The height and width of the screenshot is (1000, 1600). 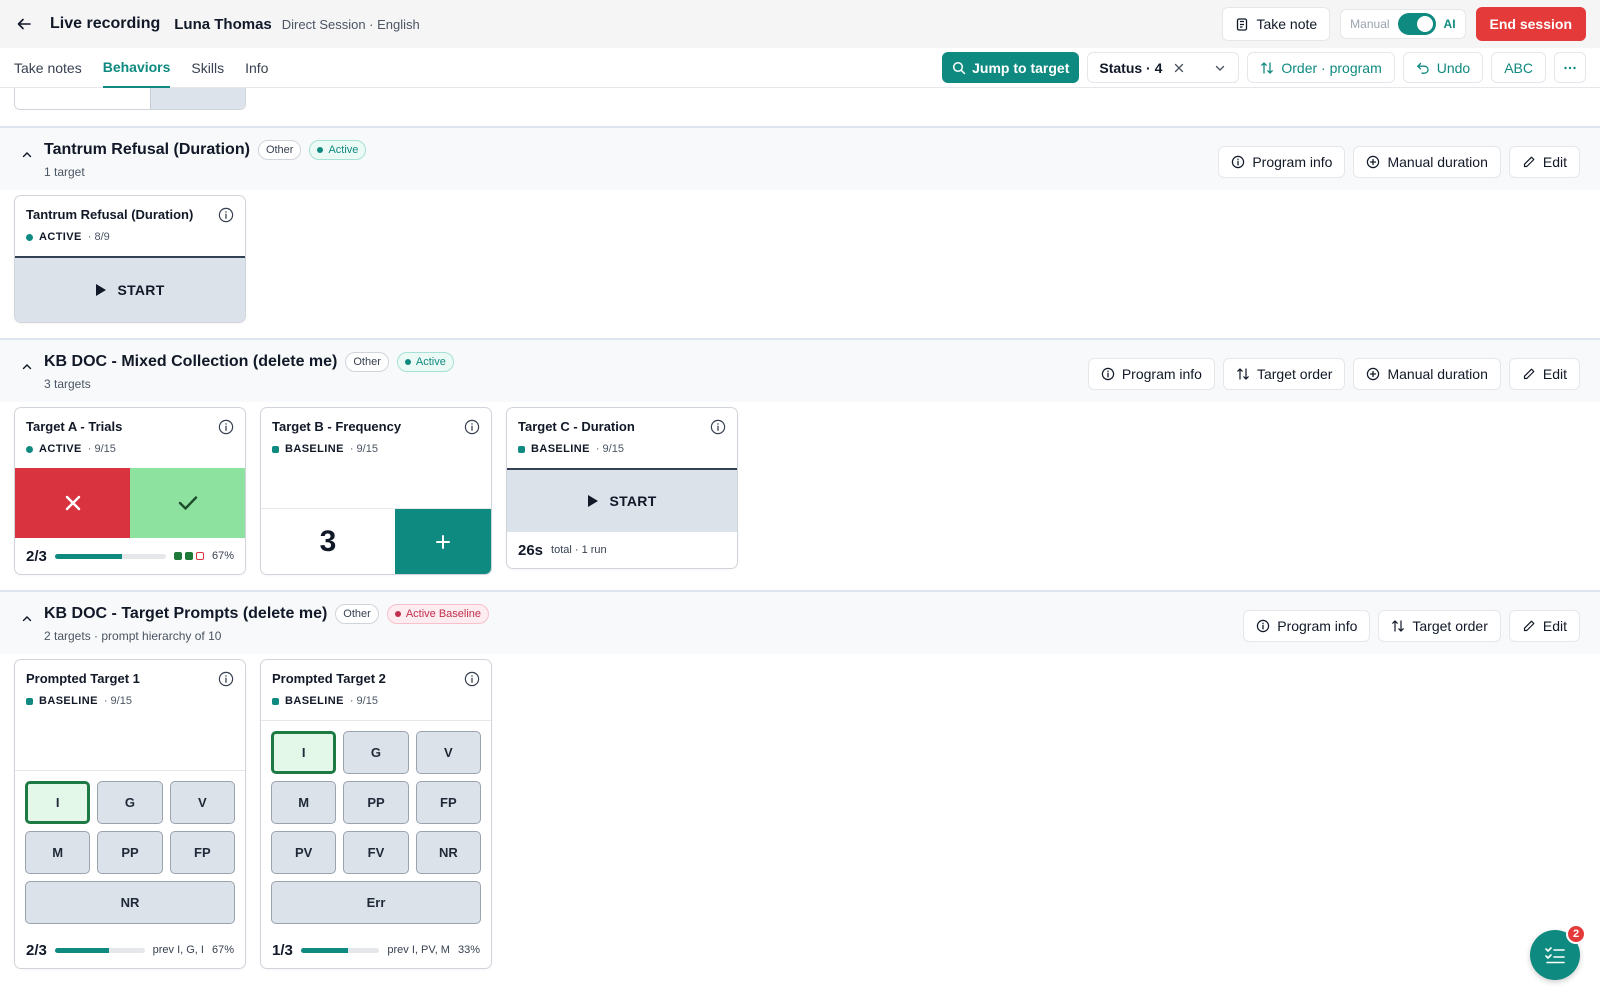 What do you see at coordinates (1530, 24) in the screenshot?
I see `end-session-button: End session` at bounding box center [1530, 24].